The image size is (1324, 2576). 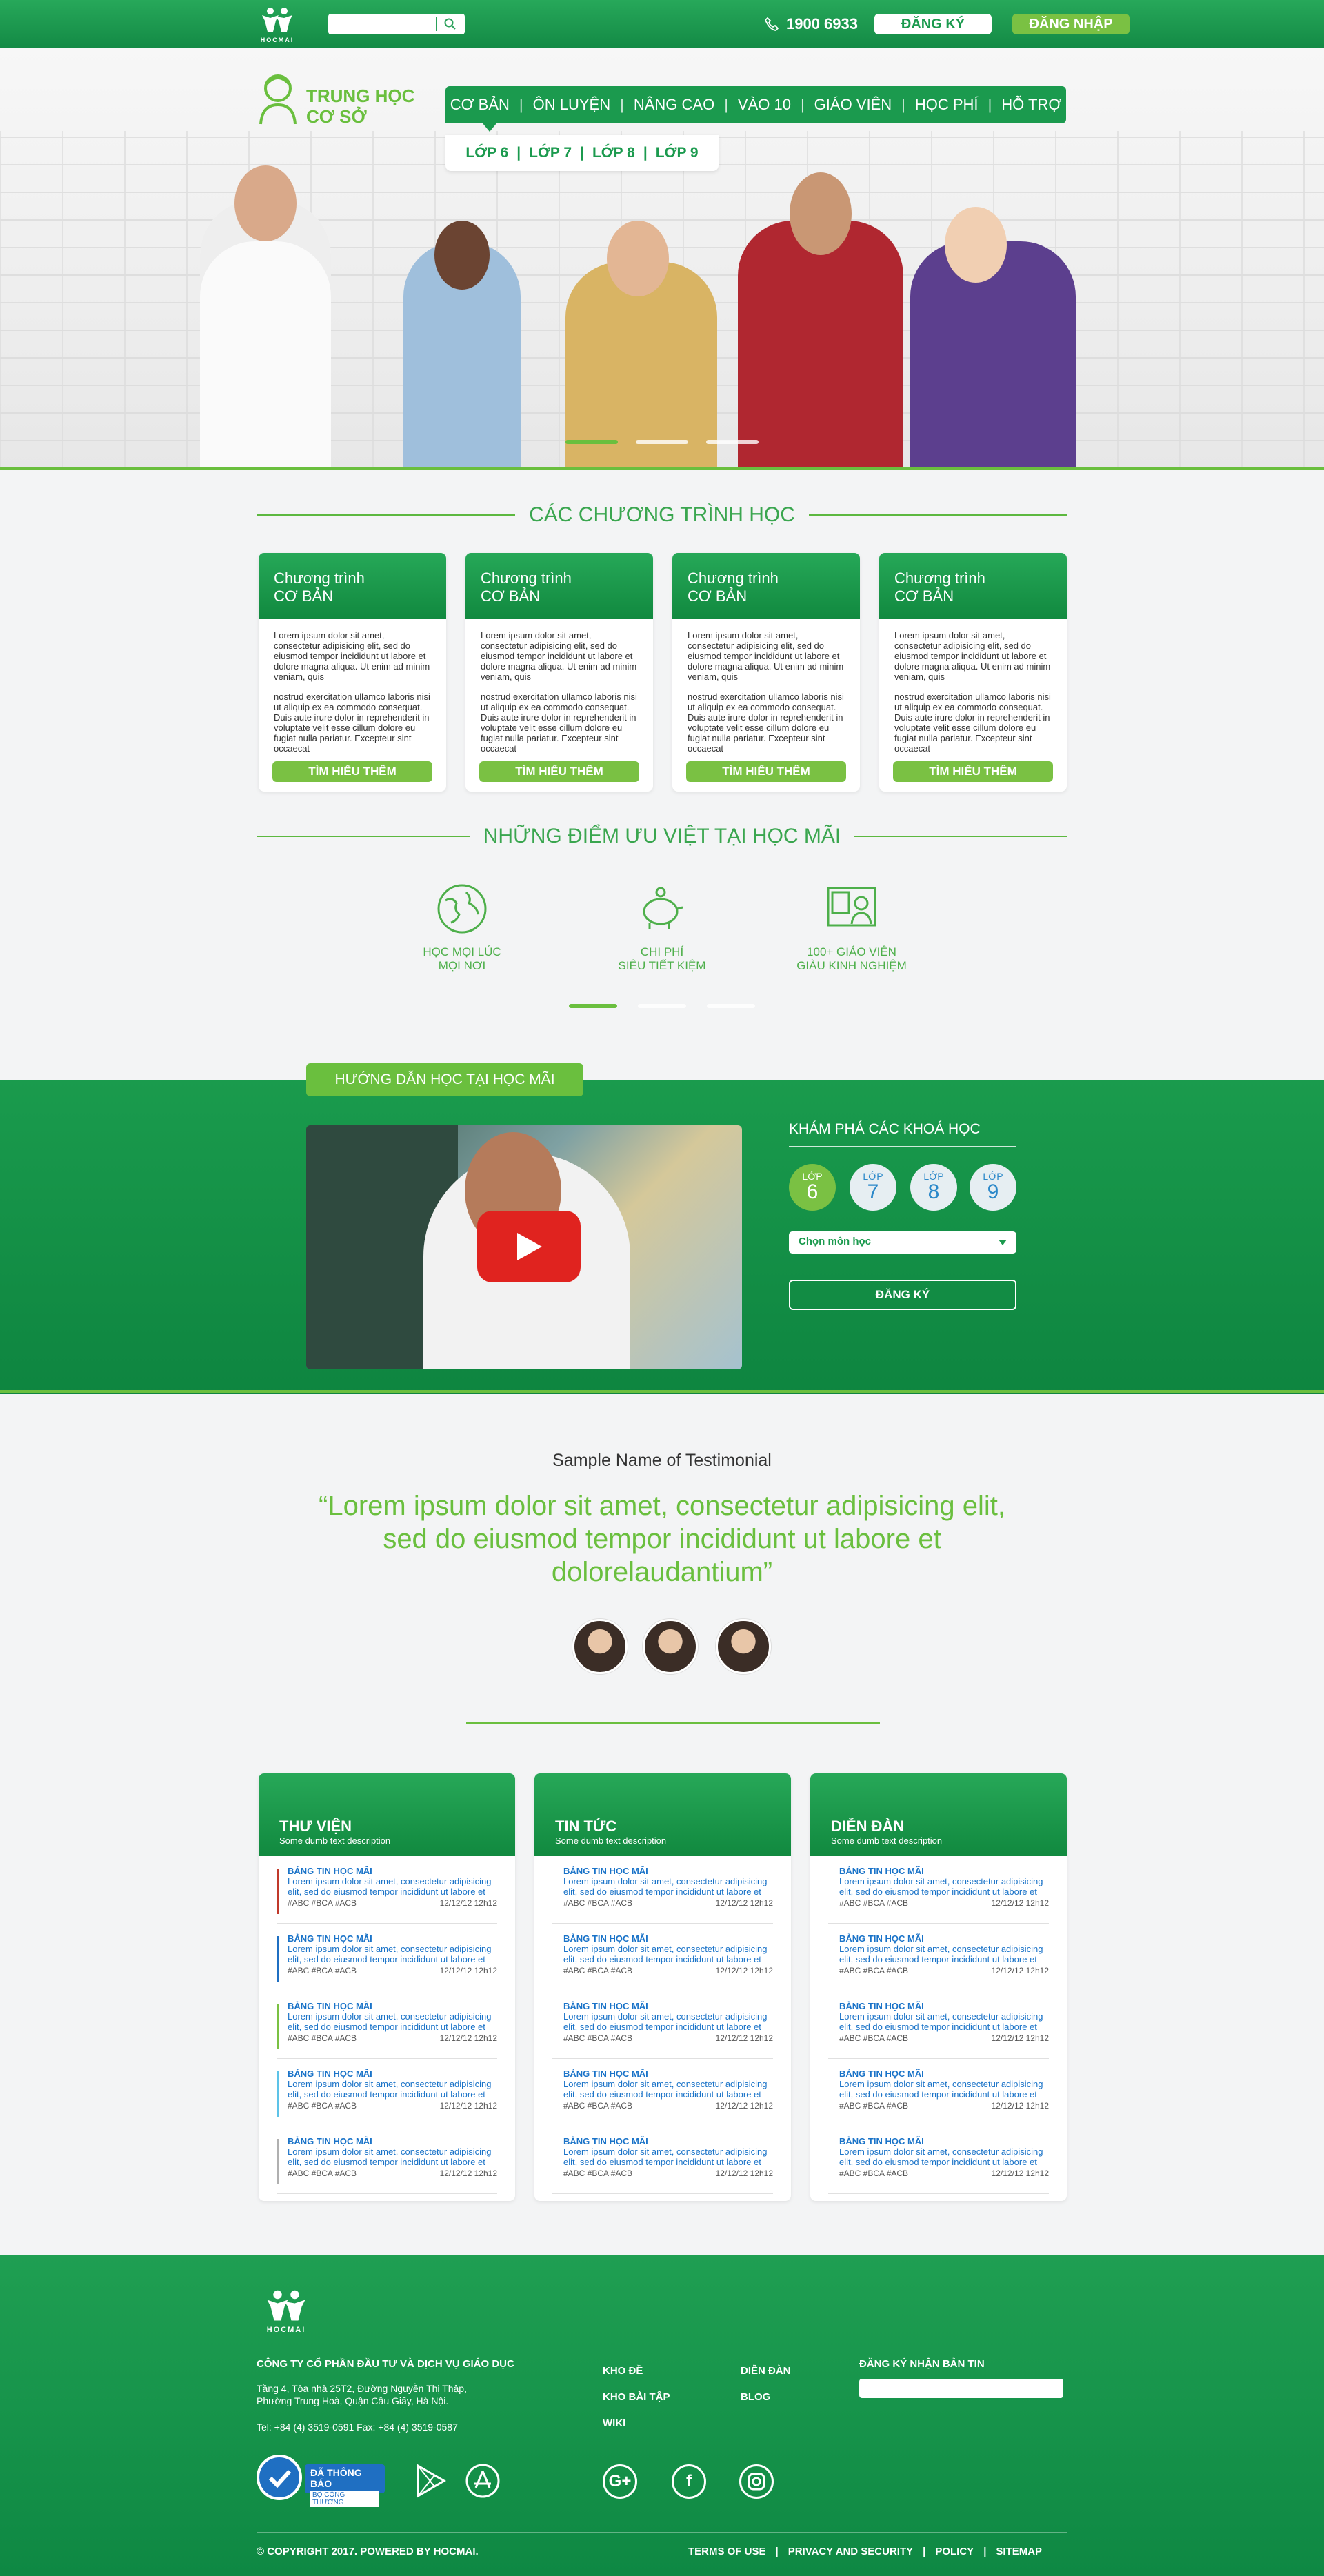 I want to click on course-register-button: ĐĂNG KÝ, so click(x=902, y=1295).